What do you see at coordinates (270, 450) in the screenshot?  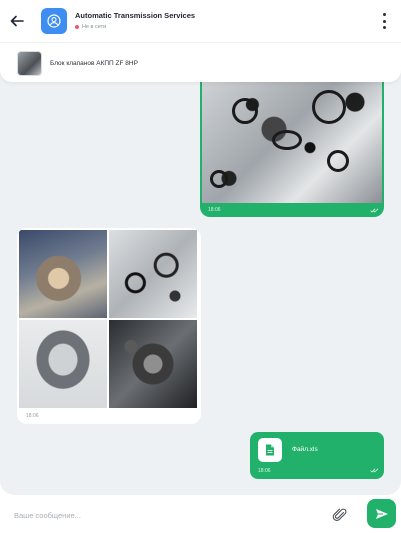 I see `file-icon` at bounding box center [270, 450].